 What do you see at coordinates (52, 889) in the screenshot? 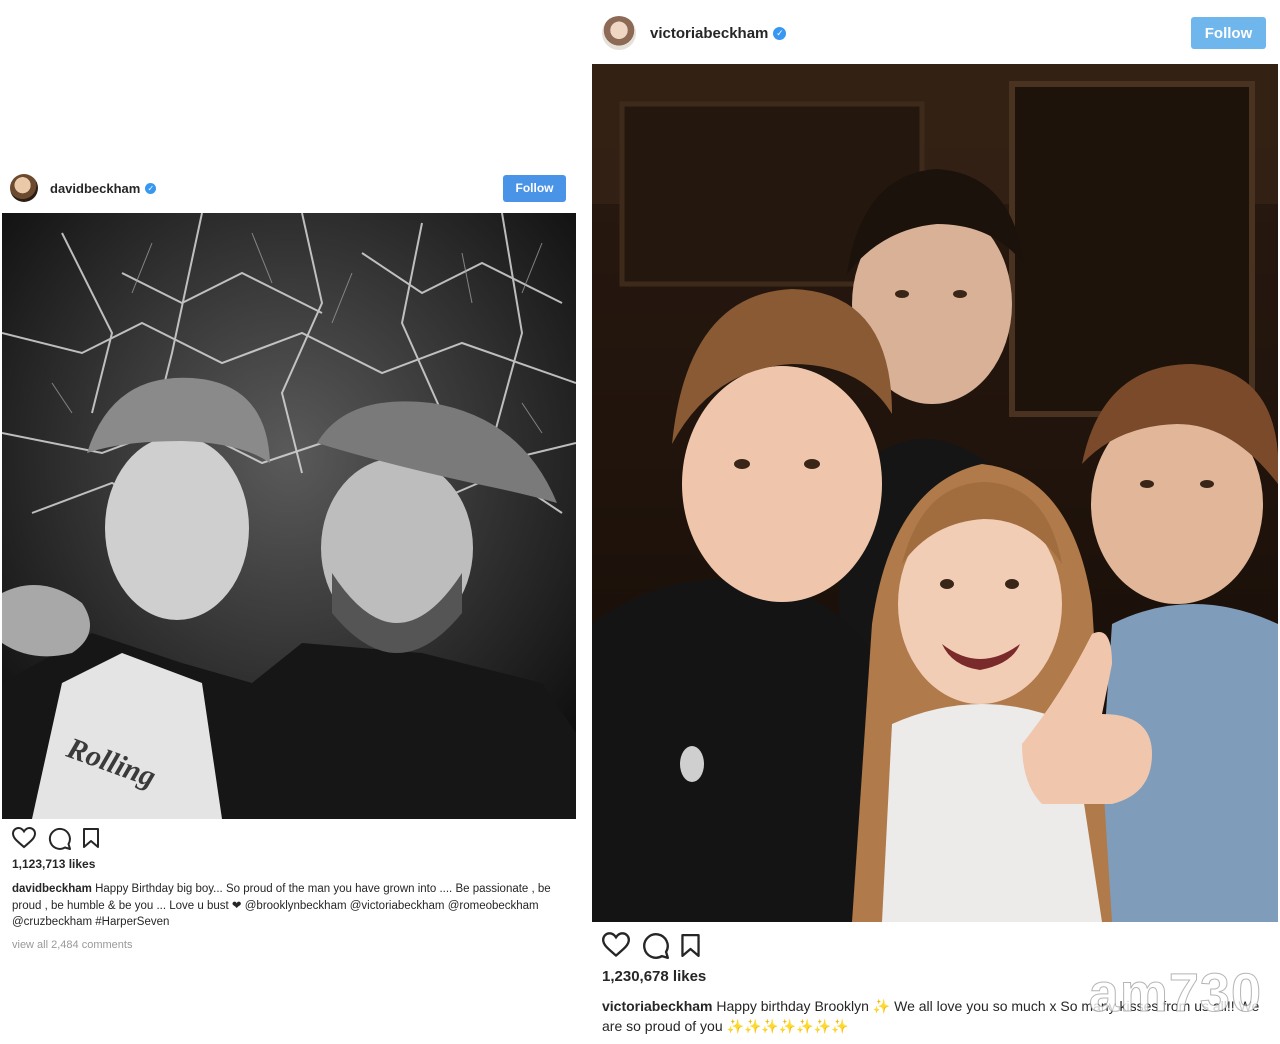
I see `caption-username: davidbeckham` at bounding box center [52, 889].